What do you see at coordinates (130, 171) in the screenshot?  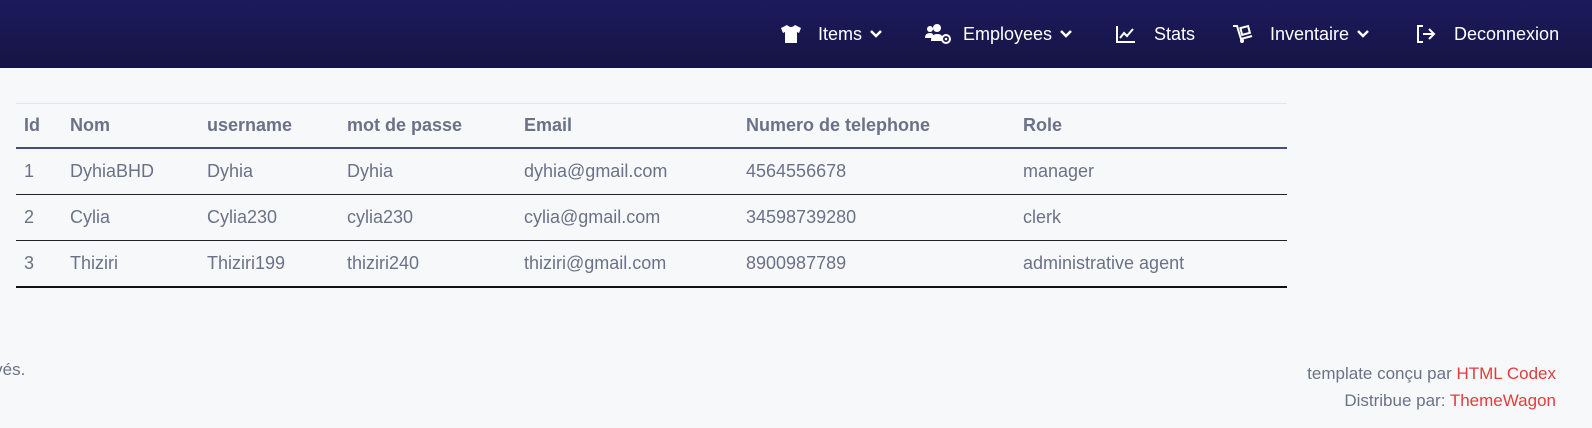 I see `cell-nom: DyhiaBHD` at bounding box center [130, 171].